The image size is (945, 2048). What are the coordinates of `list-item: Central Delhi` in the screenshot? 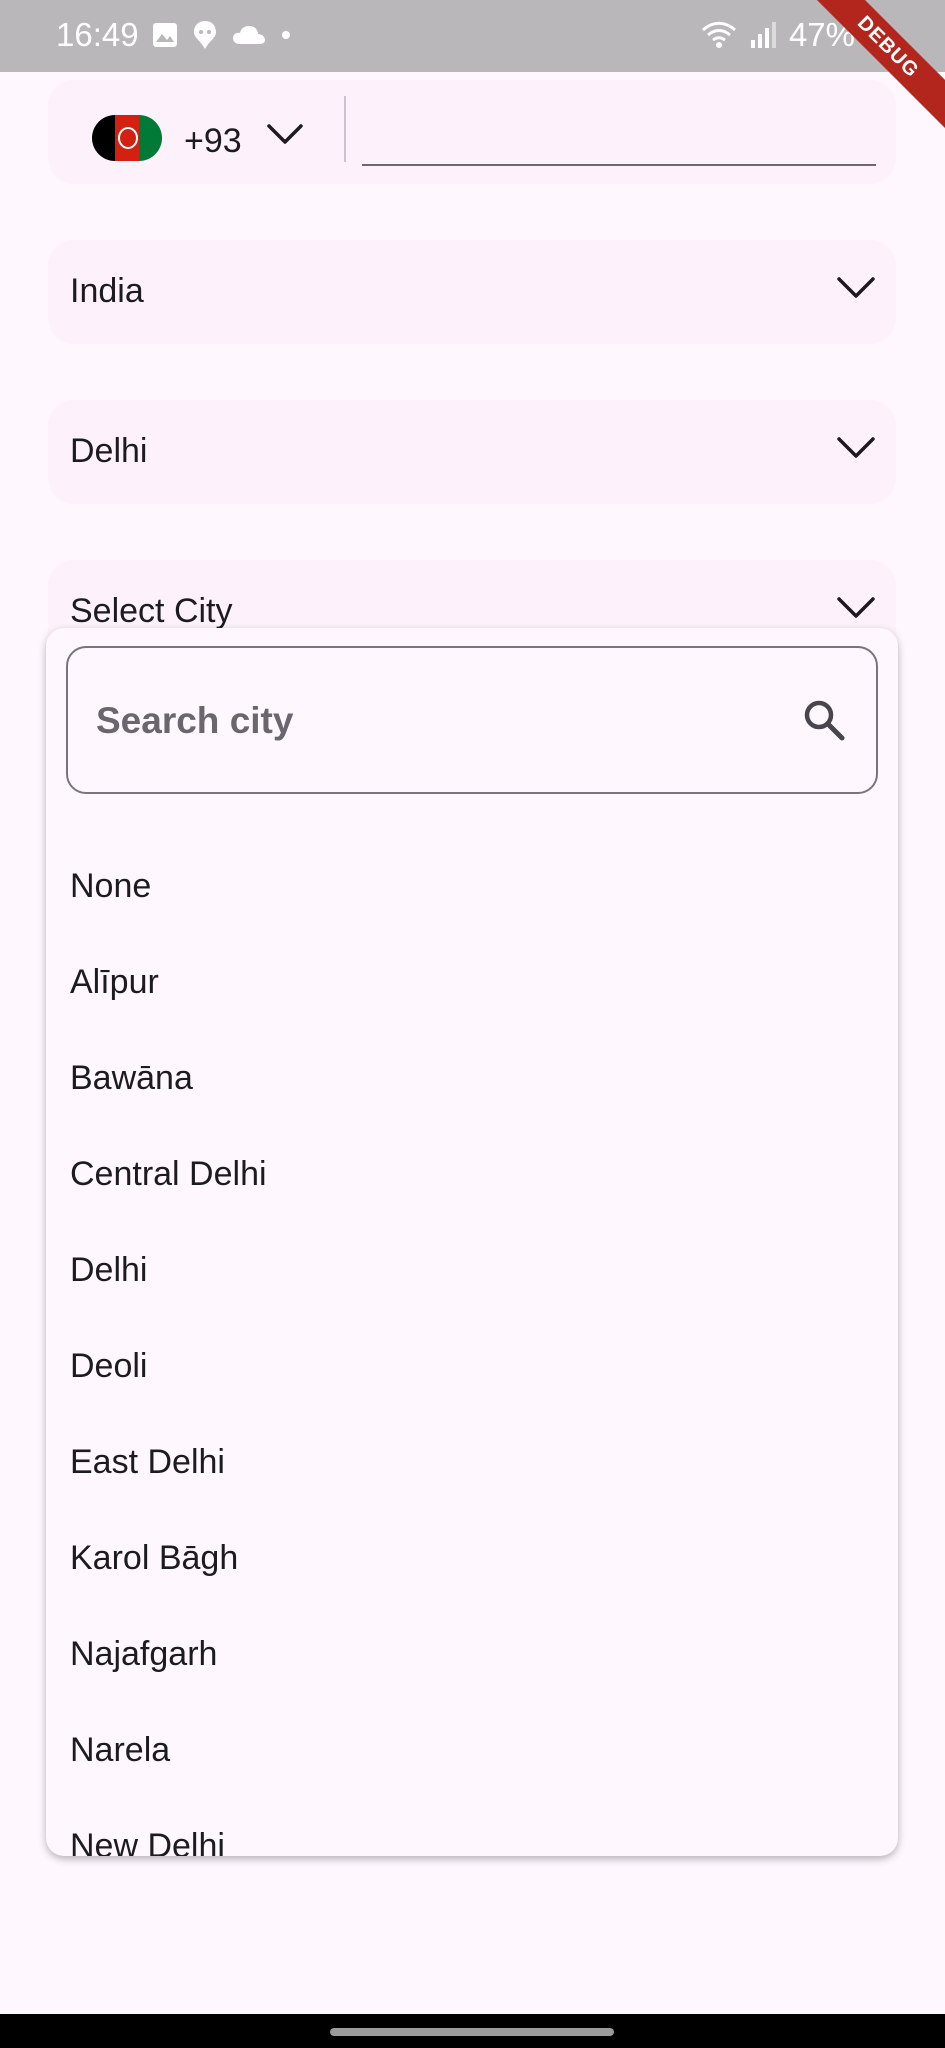 It's located at (472, 1174).